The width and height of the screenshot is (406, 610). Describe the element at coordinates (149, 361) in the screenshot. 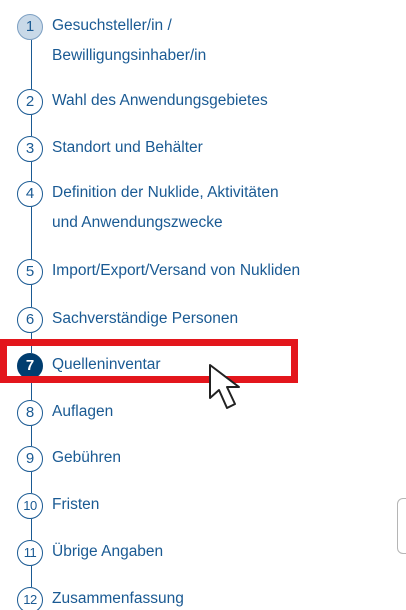

I see `current-step-highlight` at that location.